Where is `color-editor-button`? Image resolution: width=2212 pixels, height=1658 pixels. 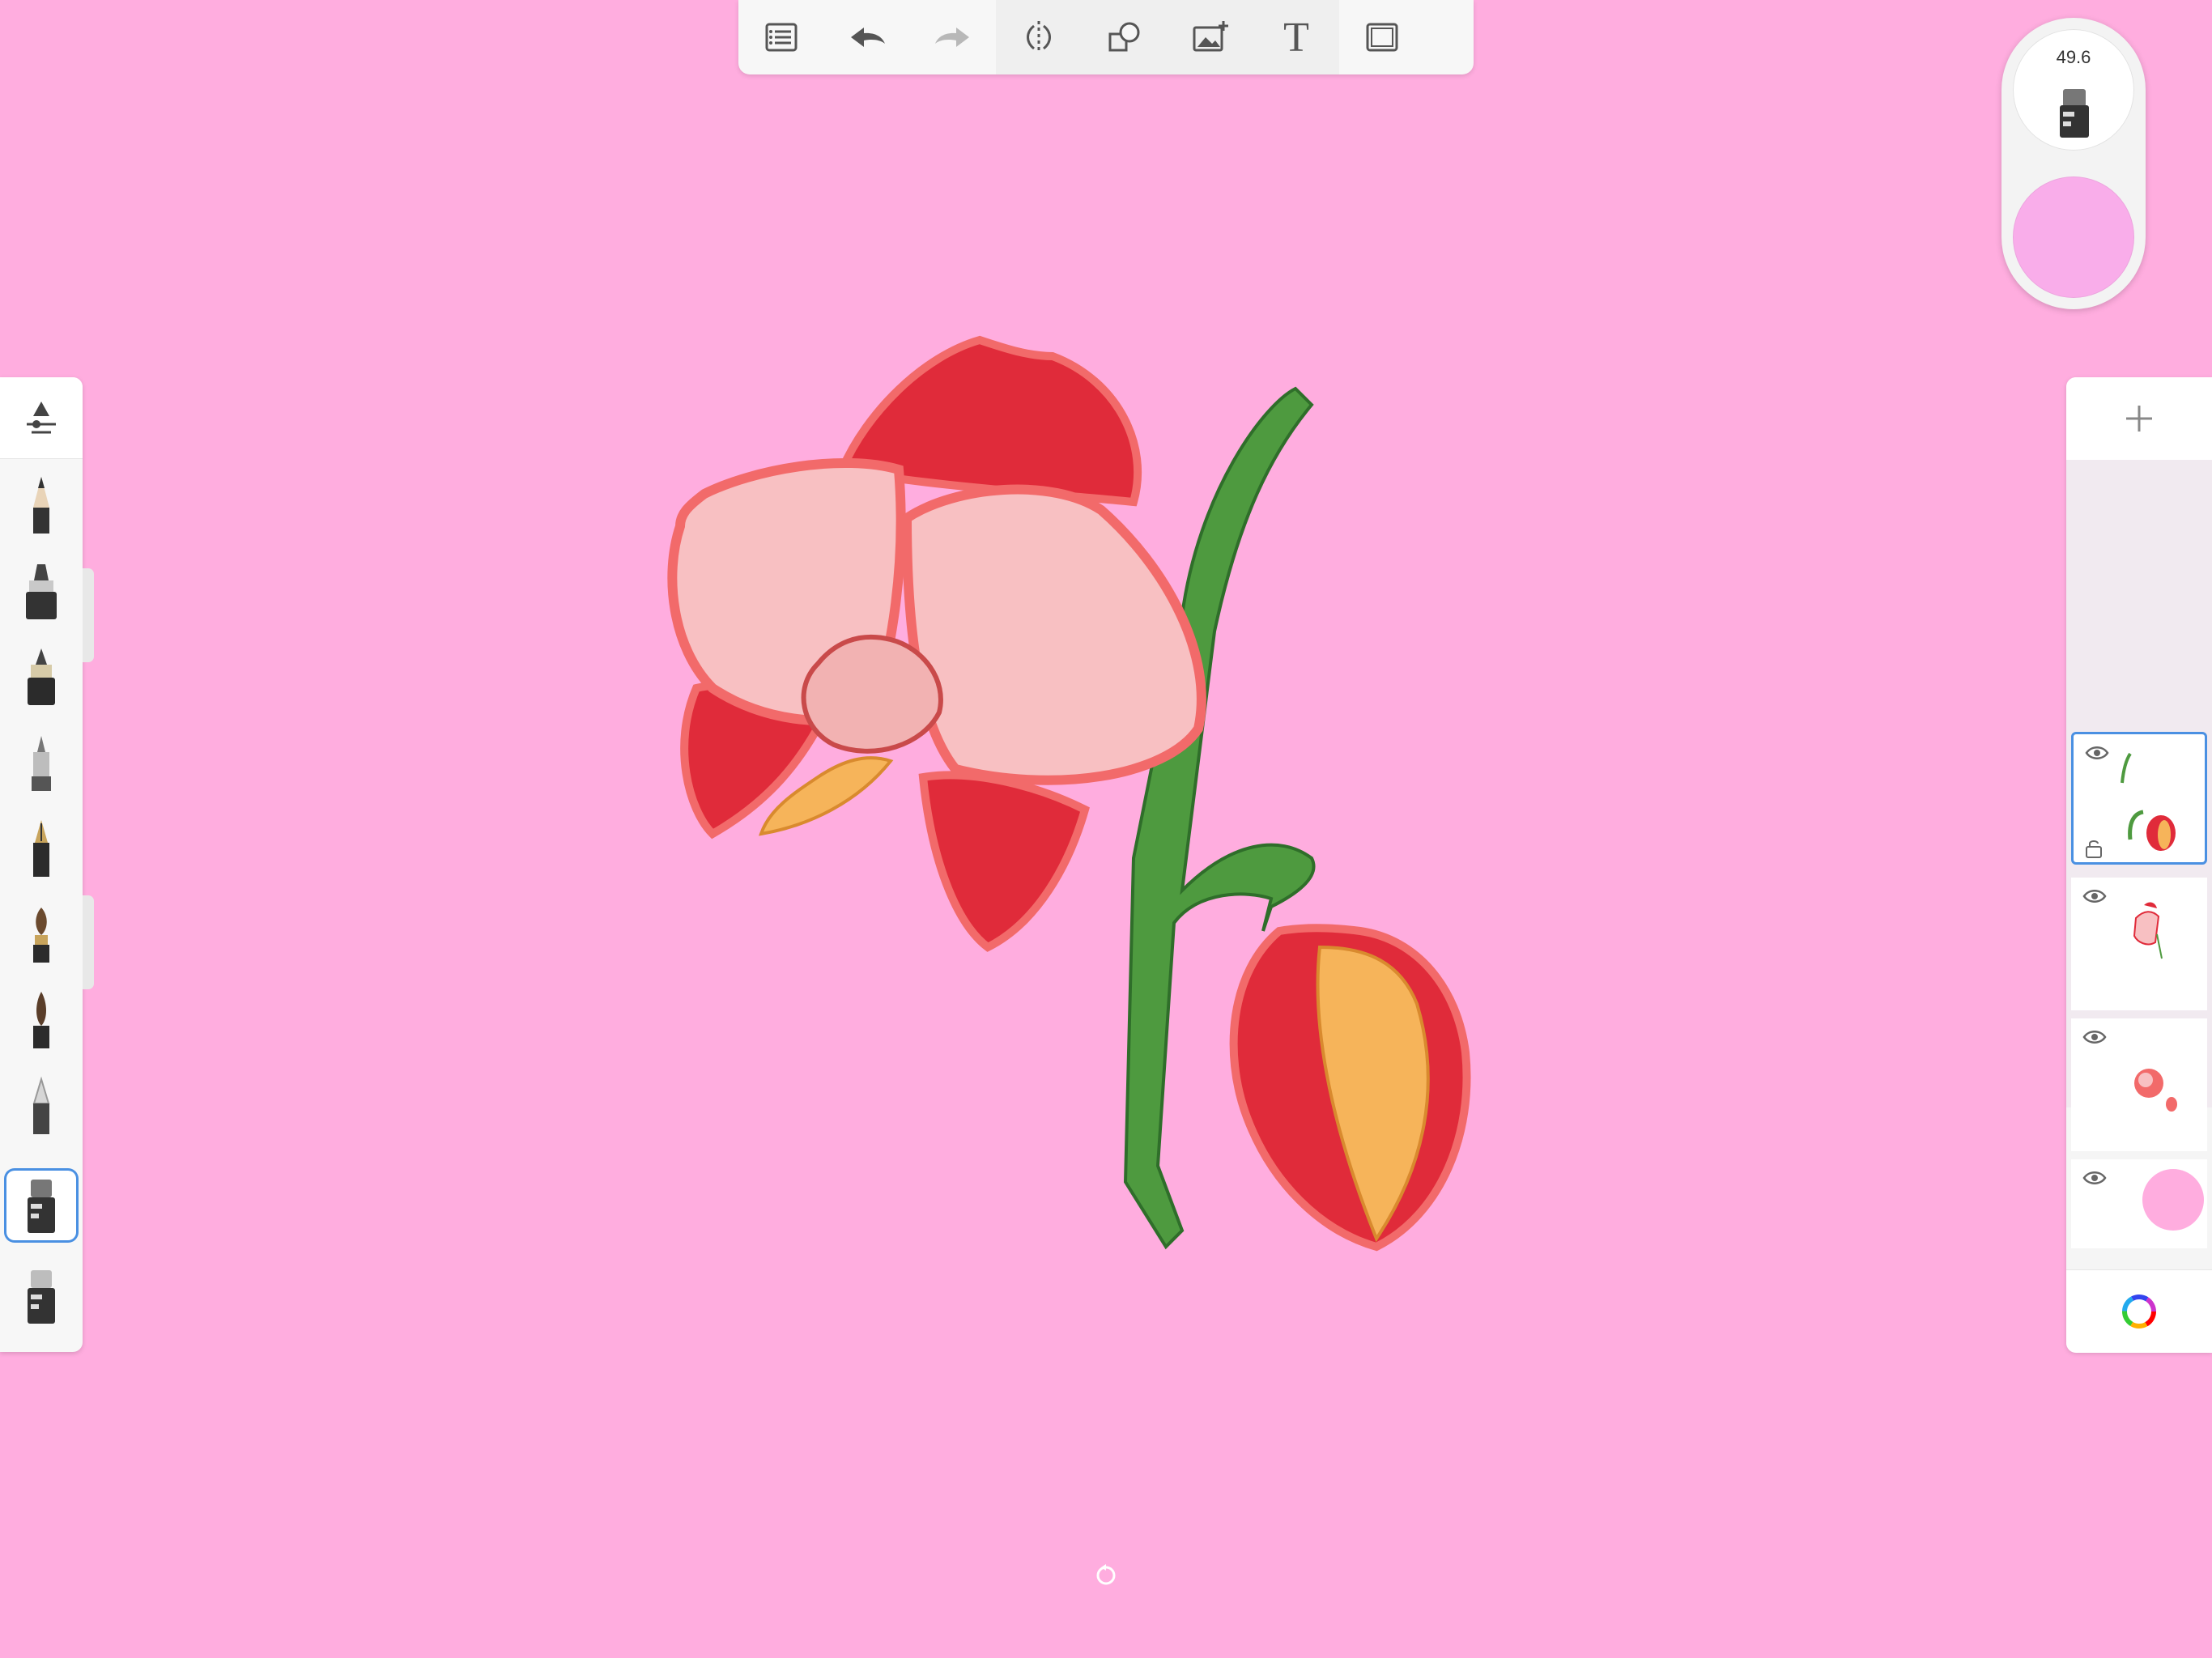 color-editor-button is located at coordinates (2139, 1311).